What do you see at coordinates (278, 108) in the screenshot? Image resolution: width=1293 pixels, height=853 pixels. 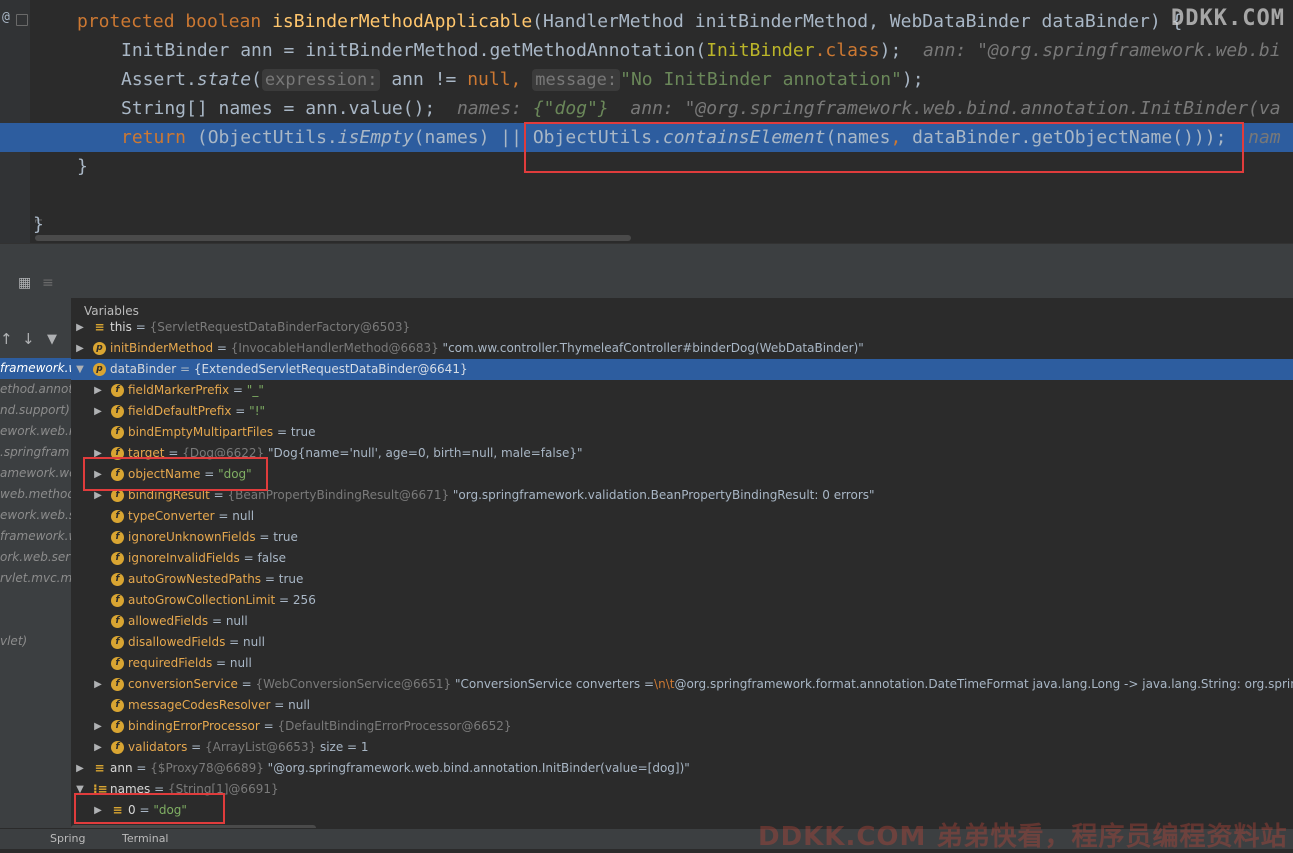 I see `code-text: String[] names = ann.value();` at bounding box center [278, 108].